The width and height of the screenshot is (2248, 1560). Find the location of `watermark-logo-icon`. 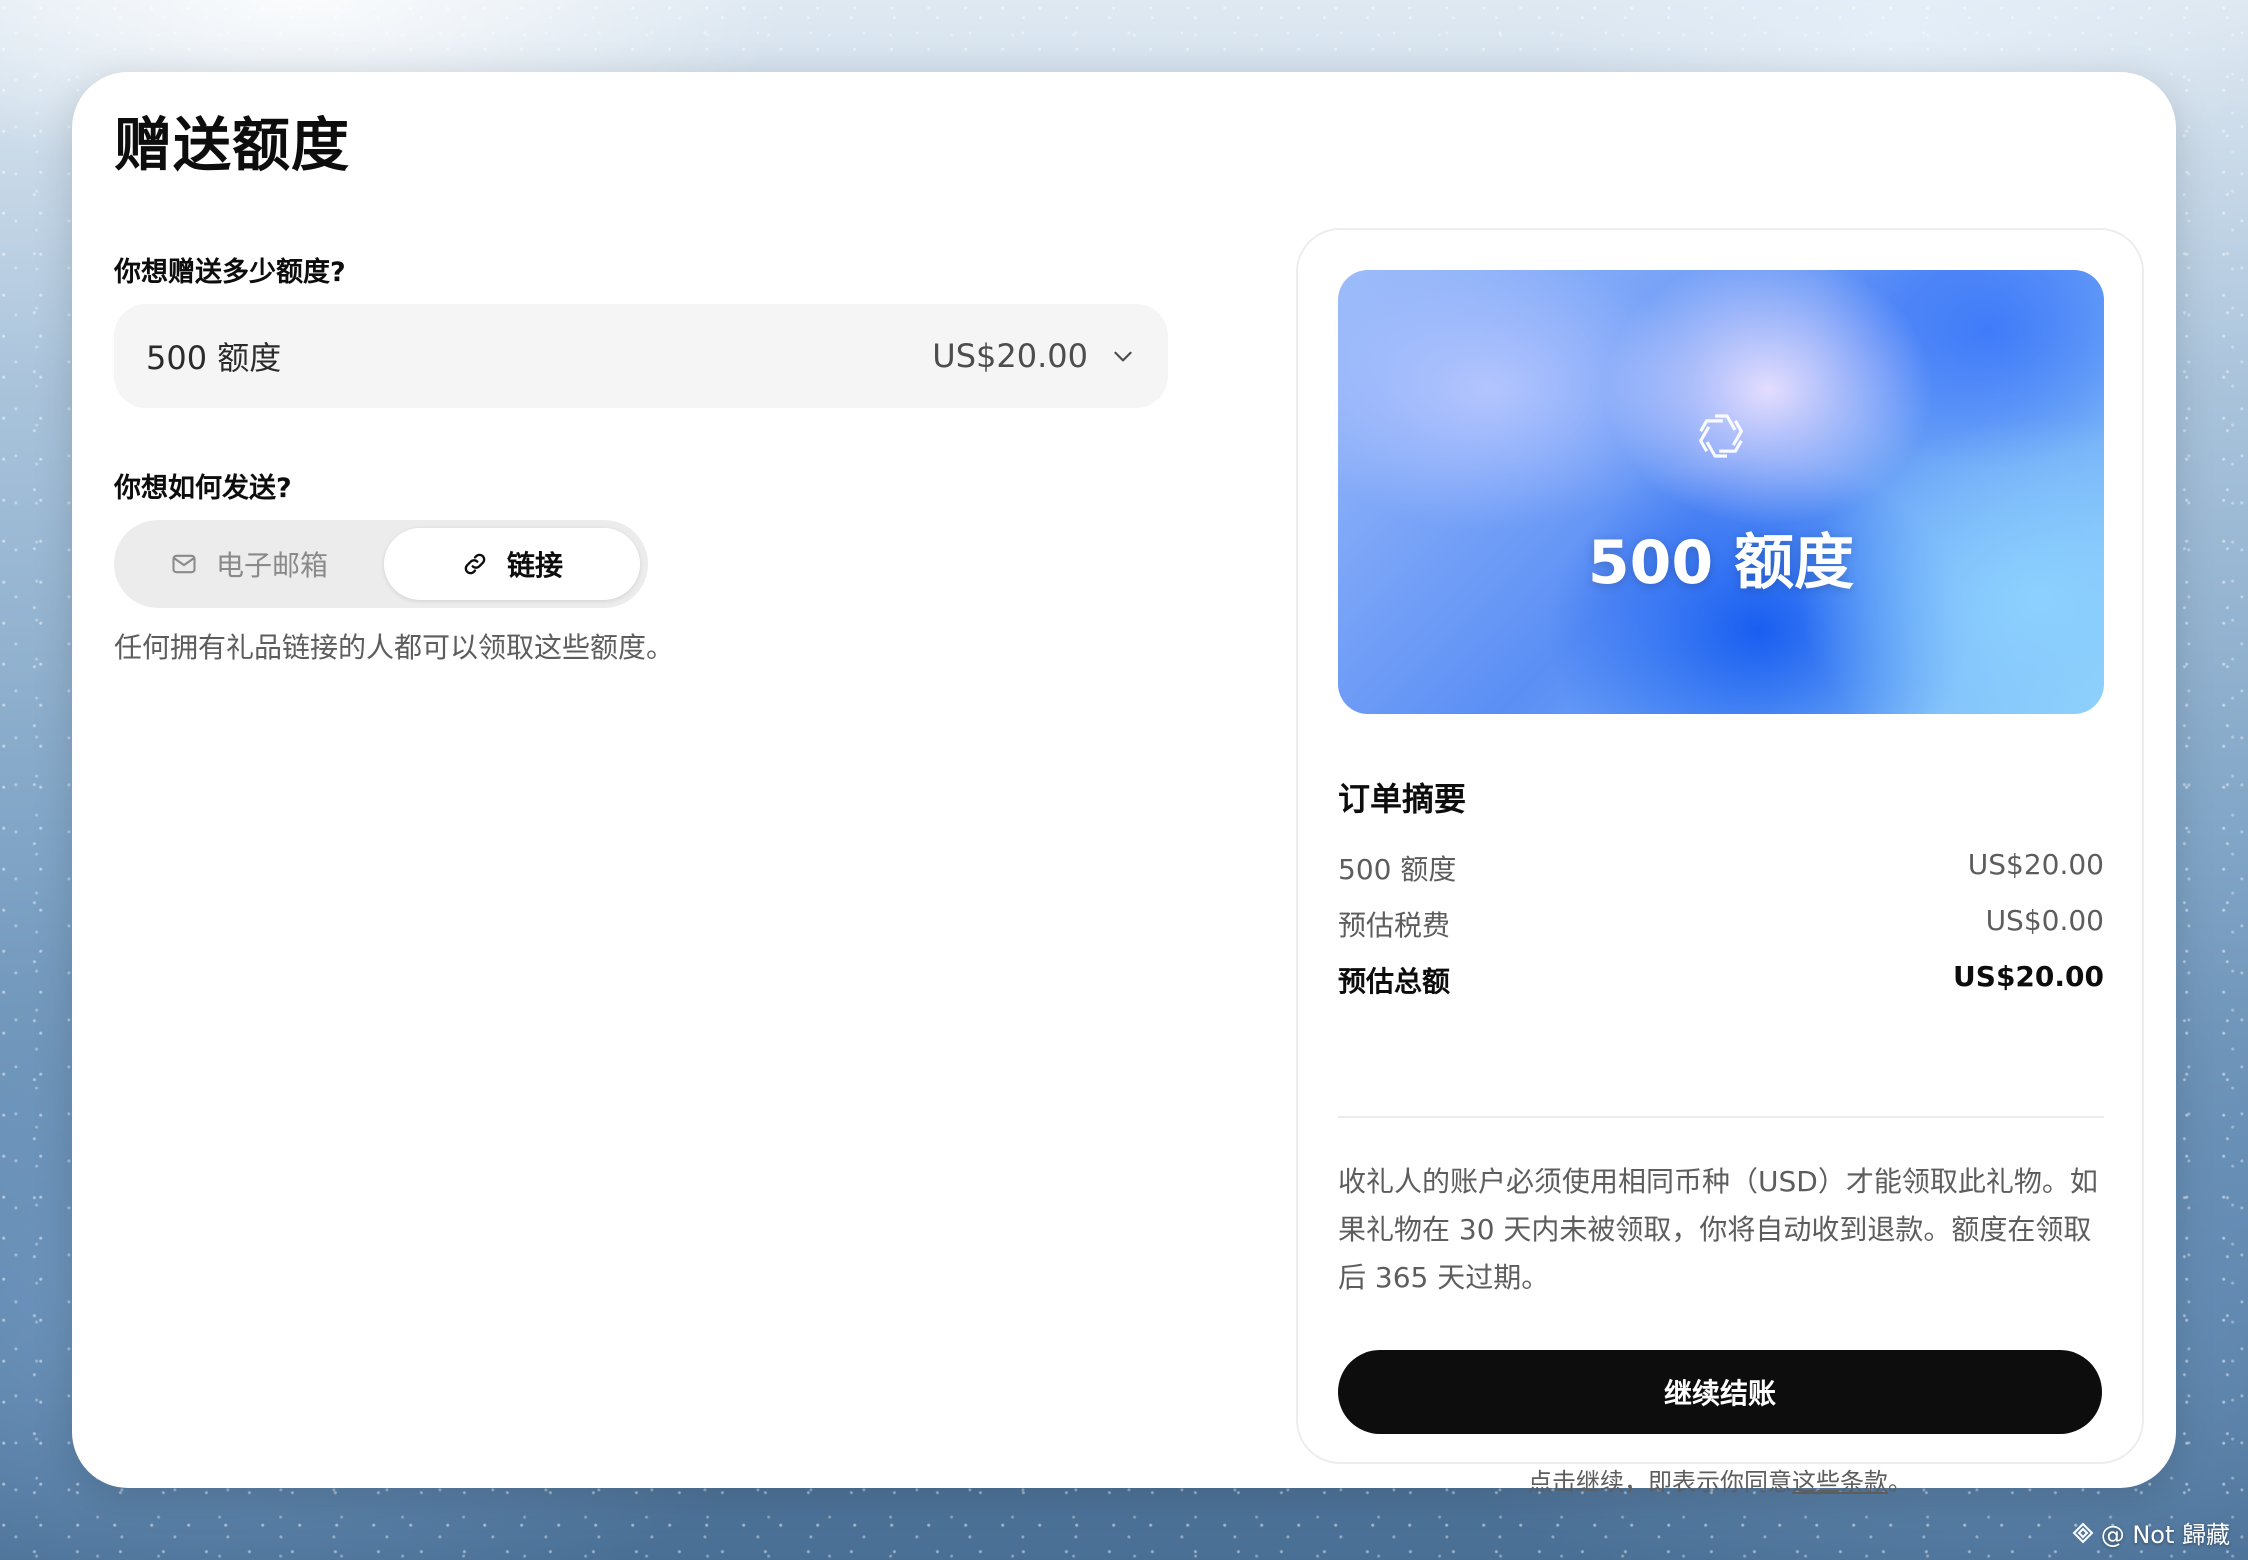

watermark-logo-icon is located at coordinates (2083, 1532).